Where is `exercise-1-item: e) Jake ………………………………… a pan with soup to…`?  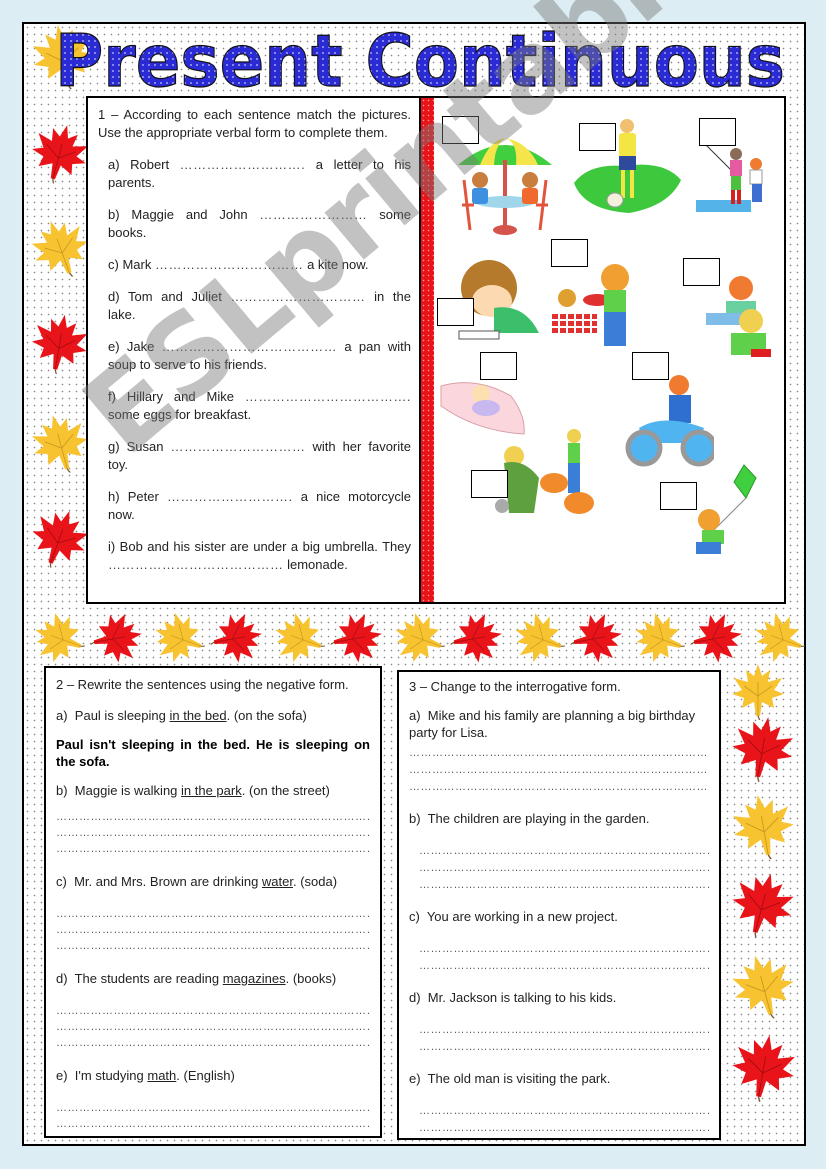 exercise-1-item: e) Jake ………………………………… a pan with soup to… is located at coordinates (259, 356).